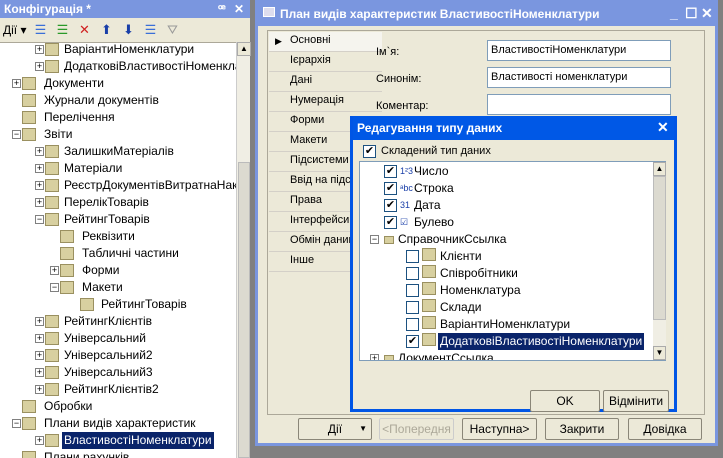 This screenshot has width=723, height=458. I want to click on tab-item: Дані, so click(325, 82).